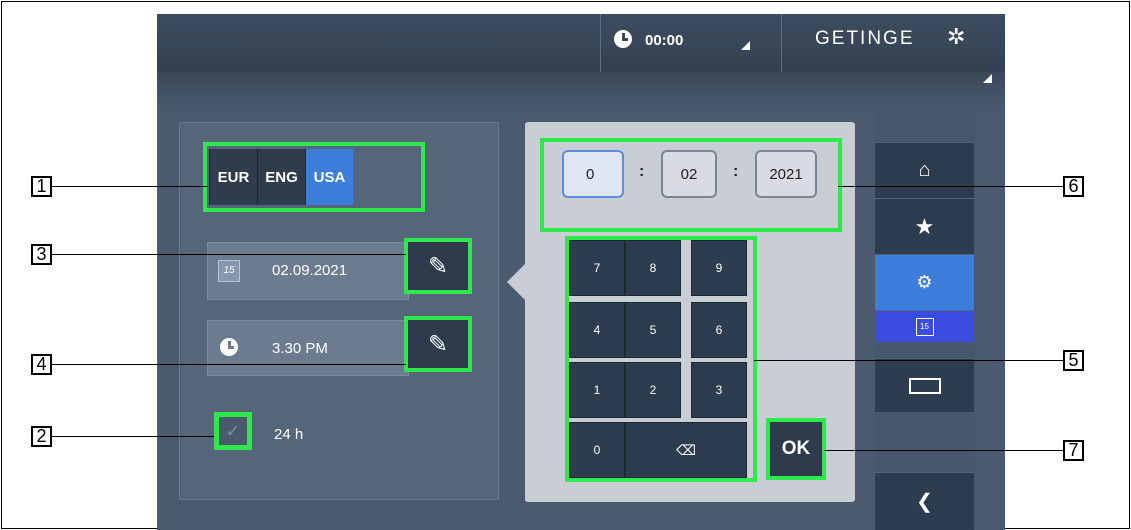  What do you see at coordinates (41, 436) in the screenshot?
I see `callout-2: 2` at bounding box center [41, 436].